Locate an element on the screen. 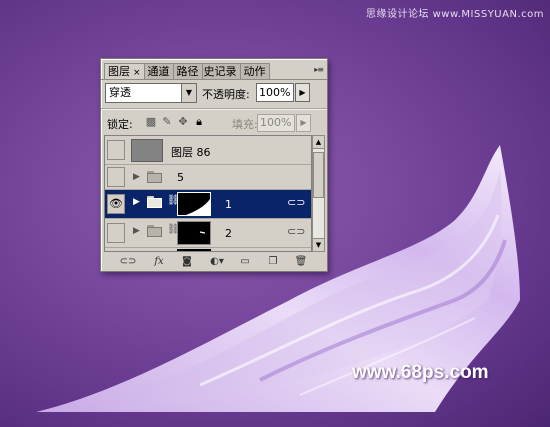 The height and width of the screenshot is (427, 550). fill-label: 填充: is located at coordinates (245, 124).